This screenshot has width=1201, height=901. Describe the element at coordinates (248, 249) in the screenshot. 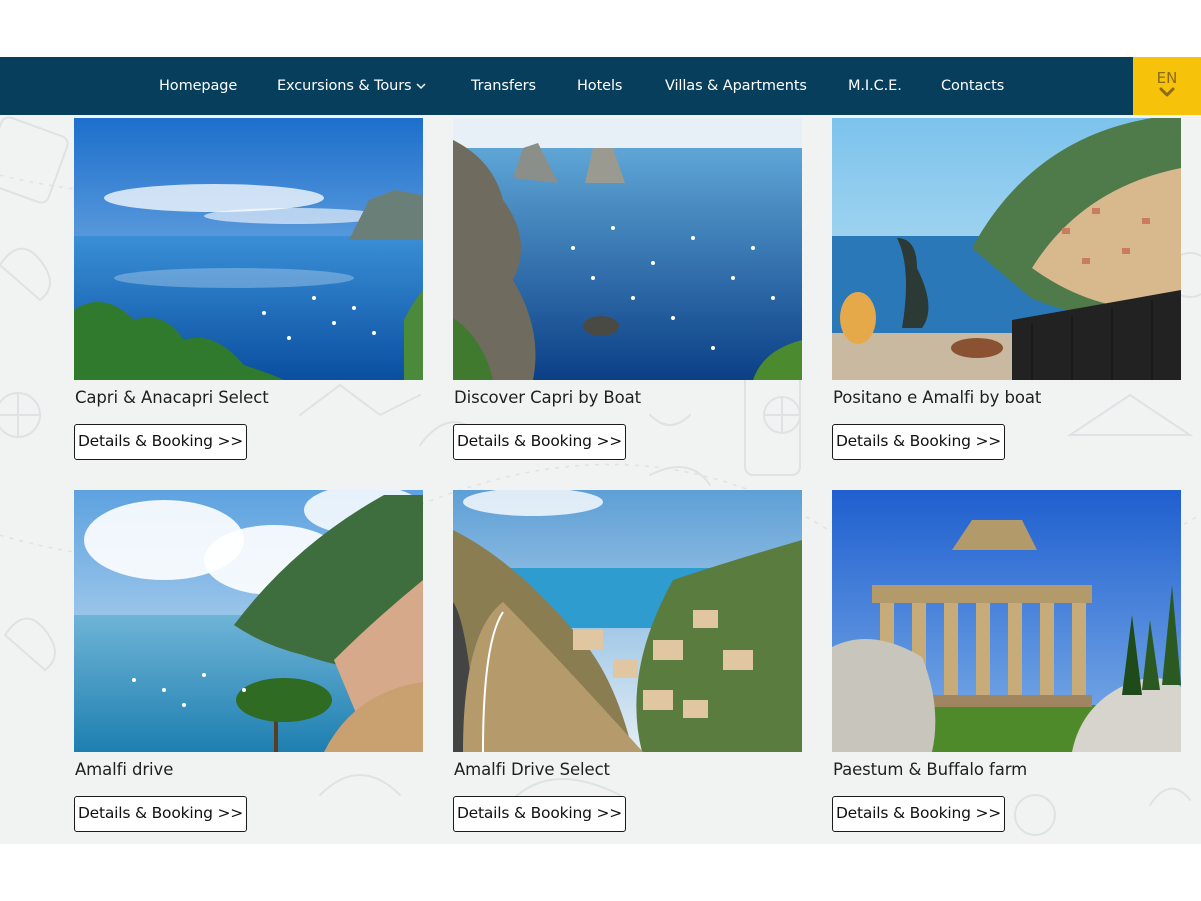

I see `capri-coast-photo` at that location.